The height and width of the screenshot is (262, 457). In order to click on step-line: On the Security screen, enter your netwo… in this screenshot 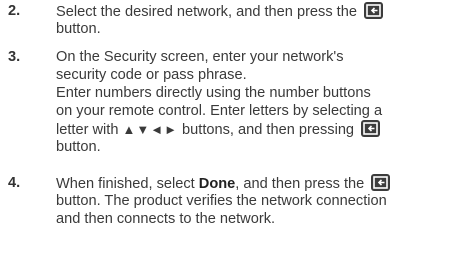, I will do `click(200, 57)`.